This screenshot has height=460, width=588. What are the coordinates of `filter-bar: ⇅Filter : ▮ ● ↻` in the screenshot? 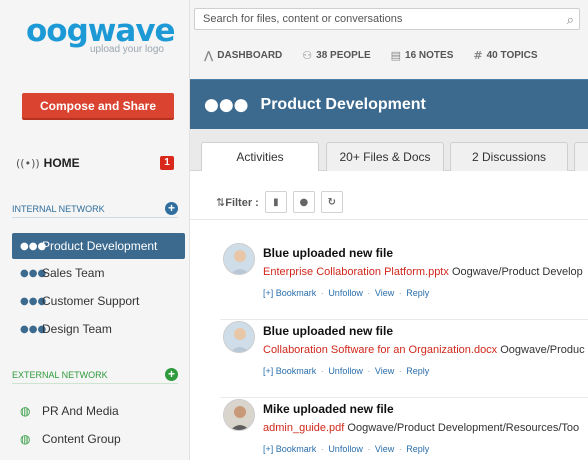 It's located at (279, 202).